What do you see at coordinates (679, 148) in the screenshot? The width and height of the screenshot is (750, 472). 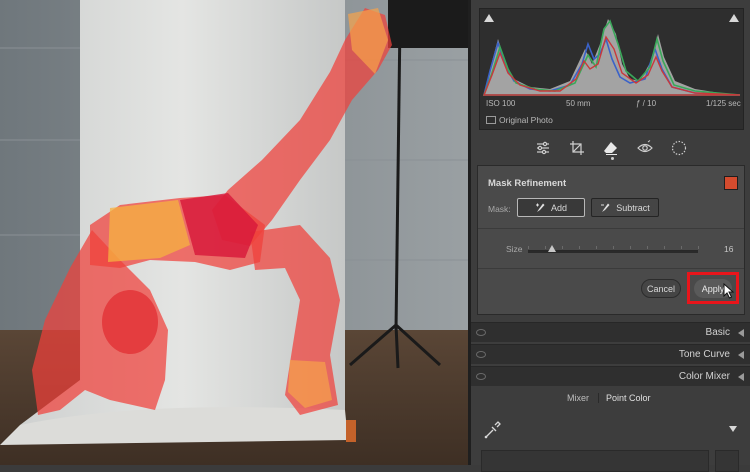 I see `mask-circle-icon` at bounding box center [679, 148].